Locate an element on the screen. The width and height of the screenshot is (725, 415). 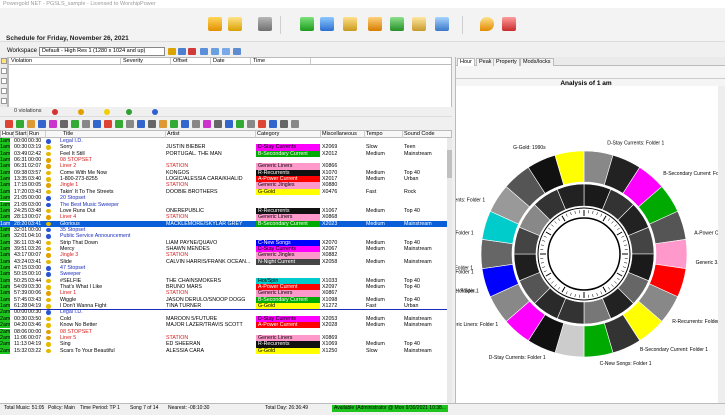
music-icon is located at coordinates (75, 124).